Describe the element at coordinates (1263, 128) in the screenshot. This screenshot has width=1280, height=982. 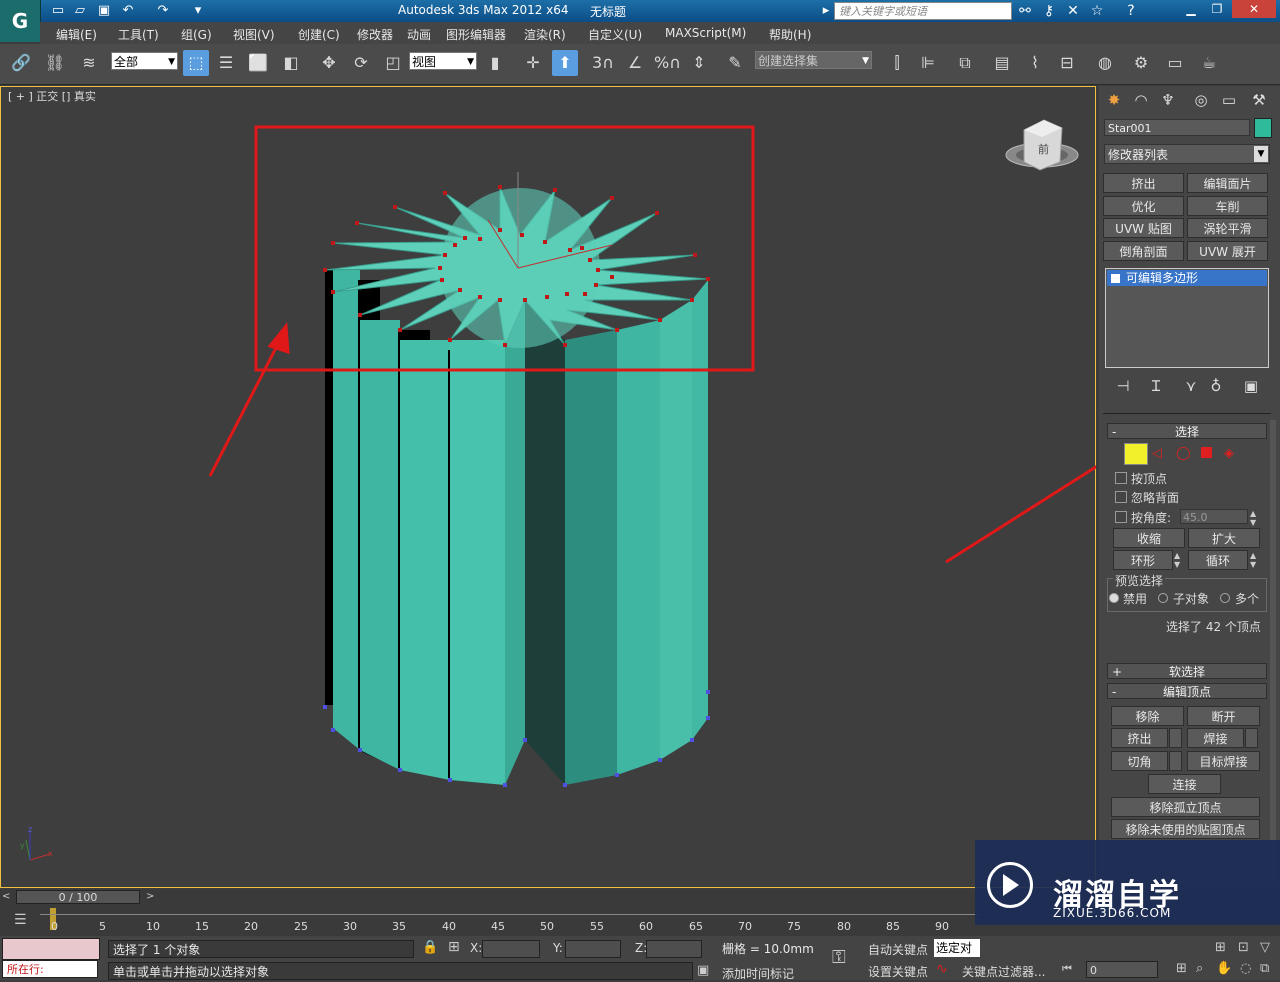
I see `object-color-swatch` at that location.